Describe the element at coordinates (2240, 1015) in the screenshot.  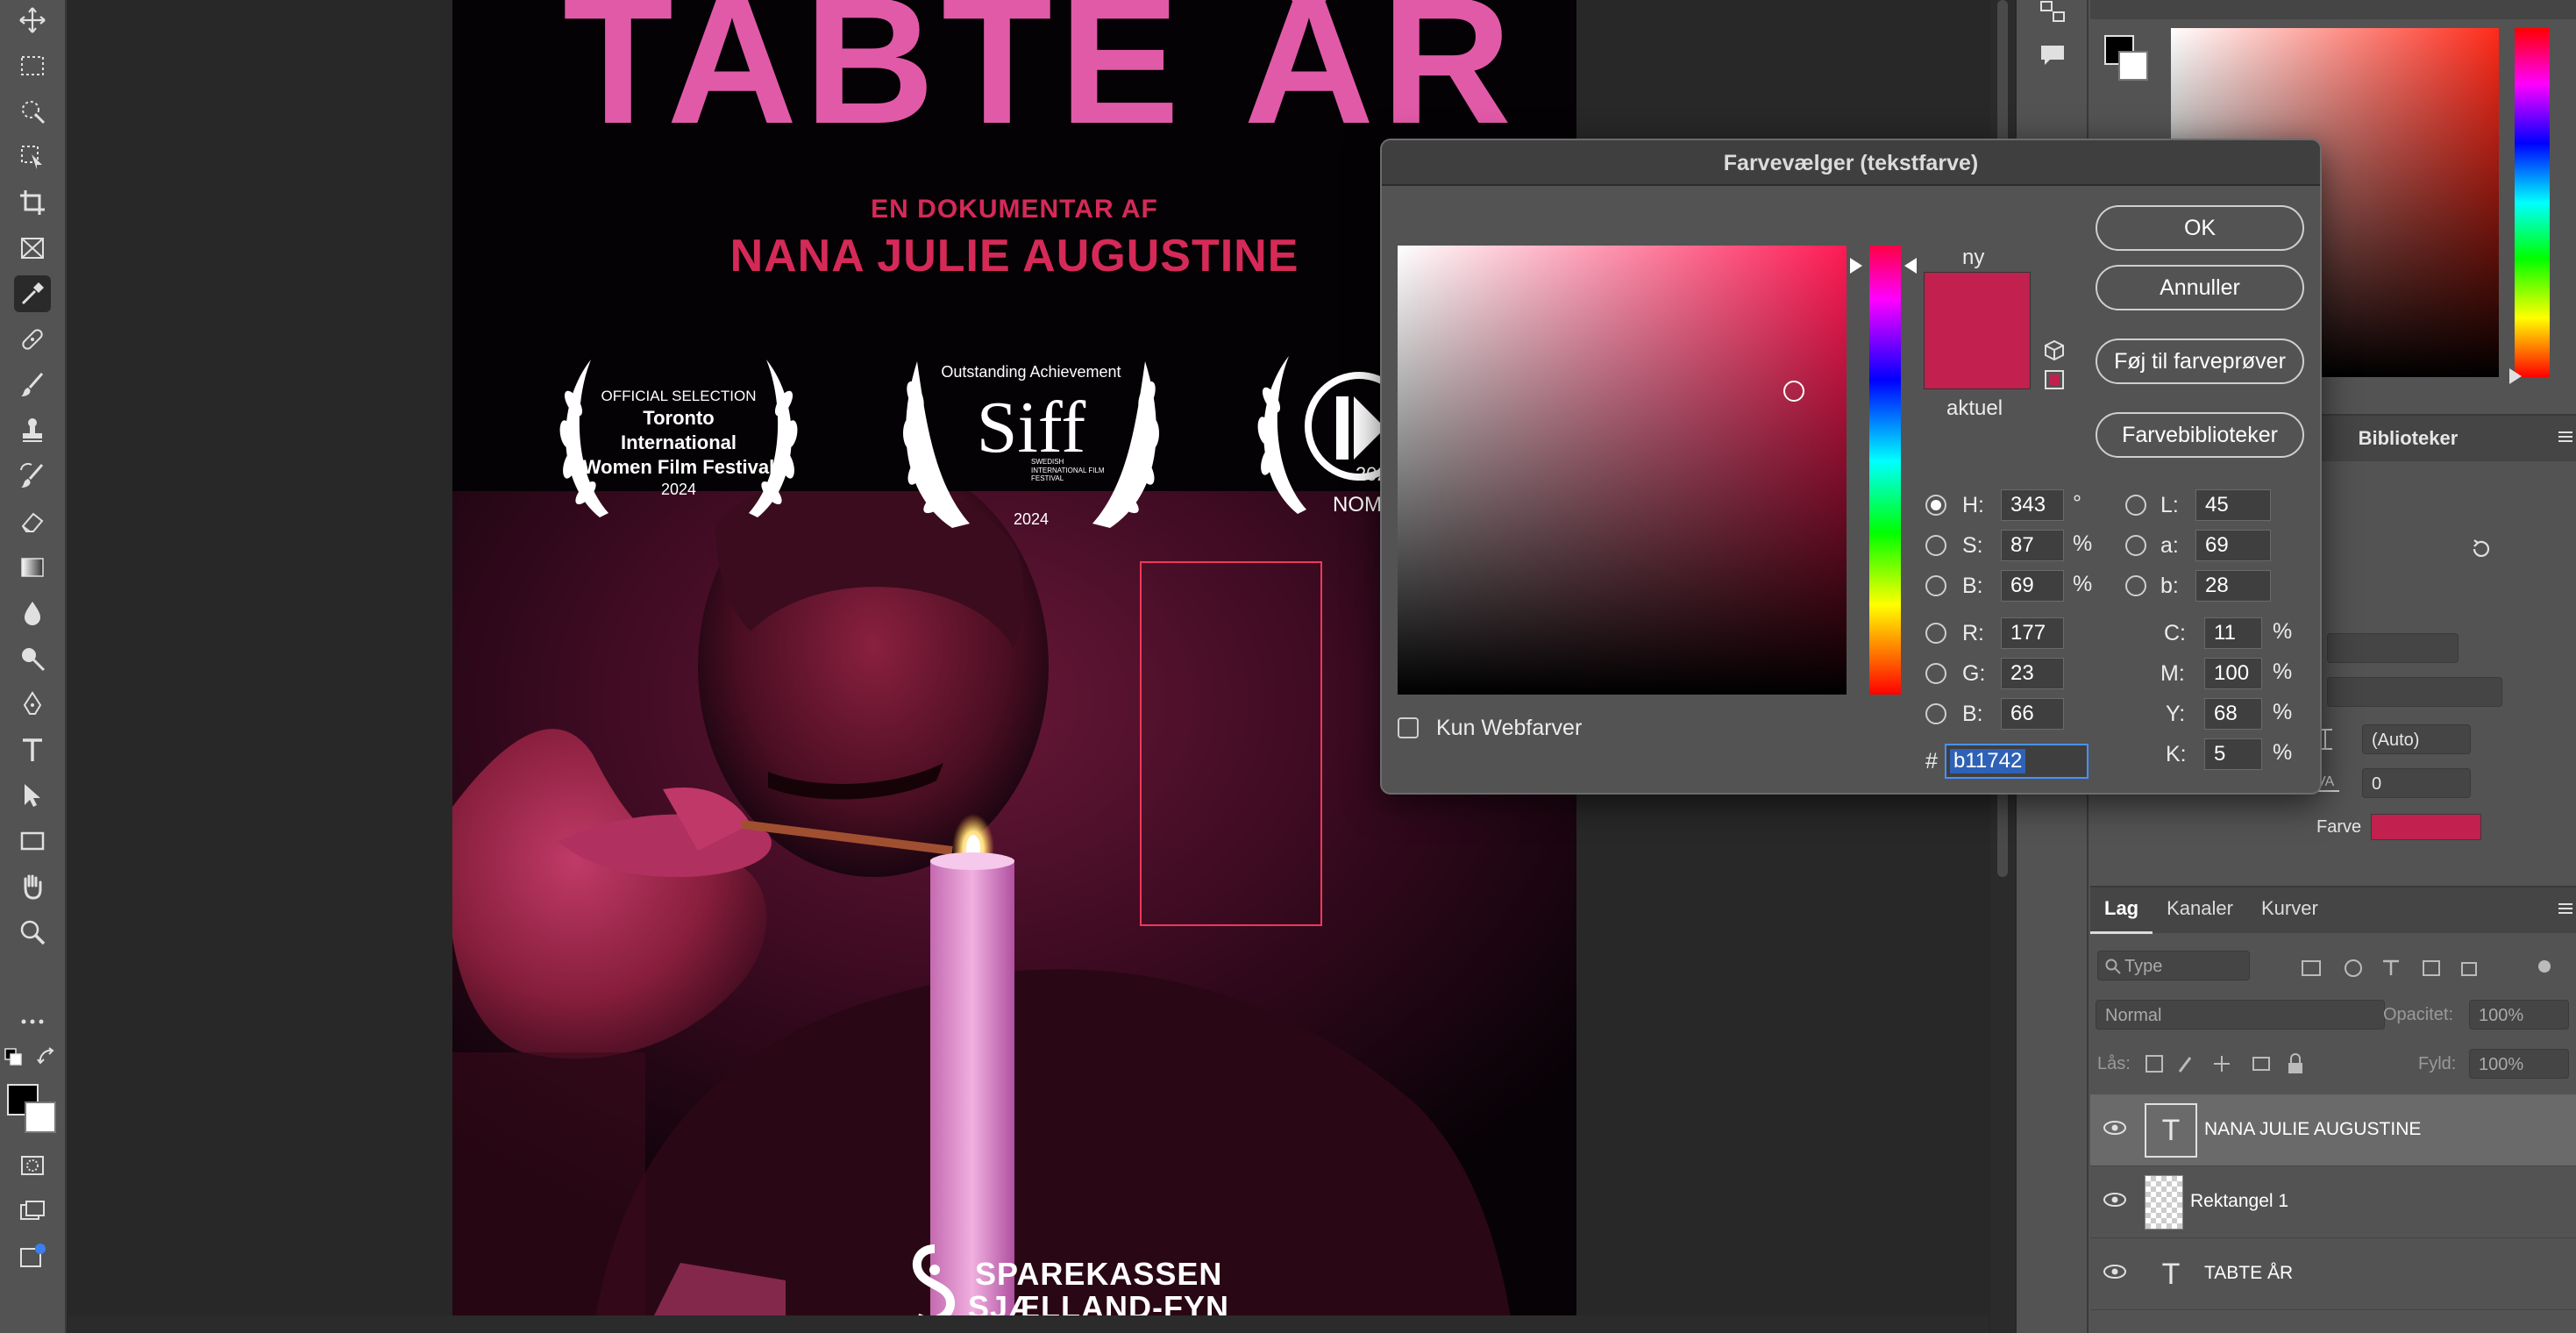
I see `blend-mode-dropdown: Normal` at that location.